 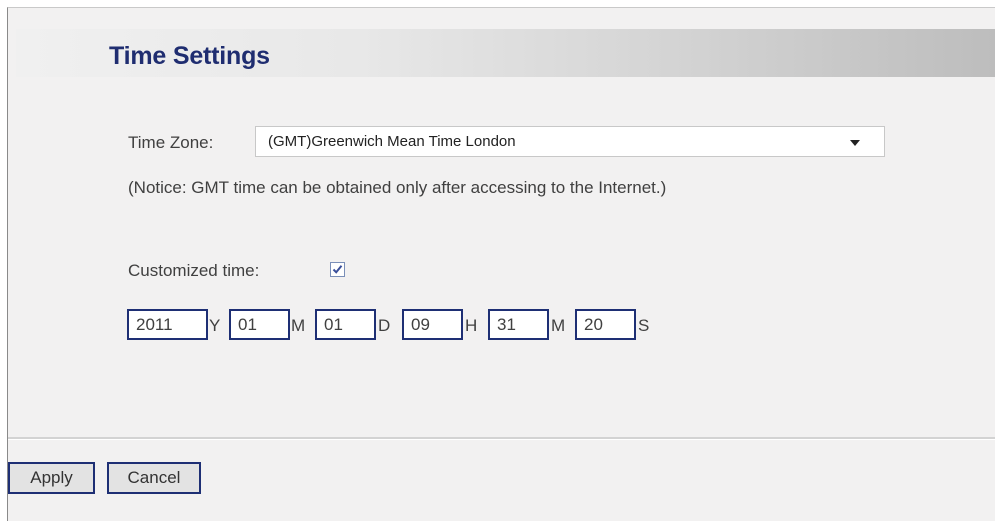 I want to click on second-input: 20, so click(x=605, y=324).